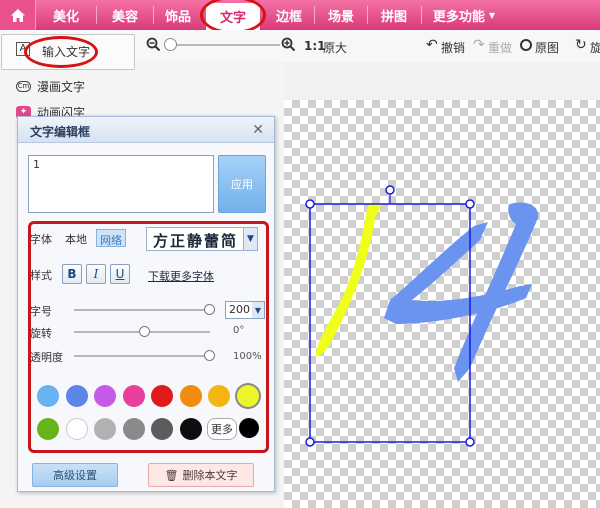  What do you see at coordinates (153, 44) in the screenshot?
I see `zoom-out-icon` at bounding box center [153, 44].